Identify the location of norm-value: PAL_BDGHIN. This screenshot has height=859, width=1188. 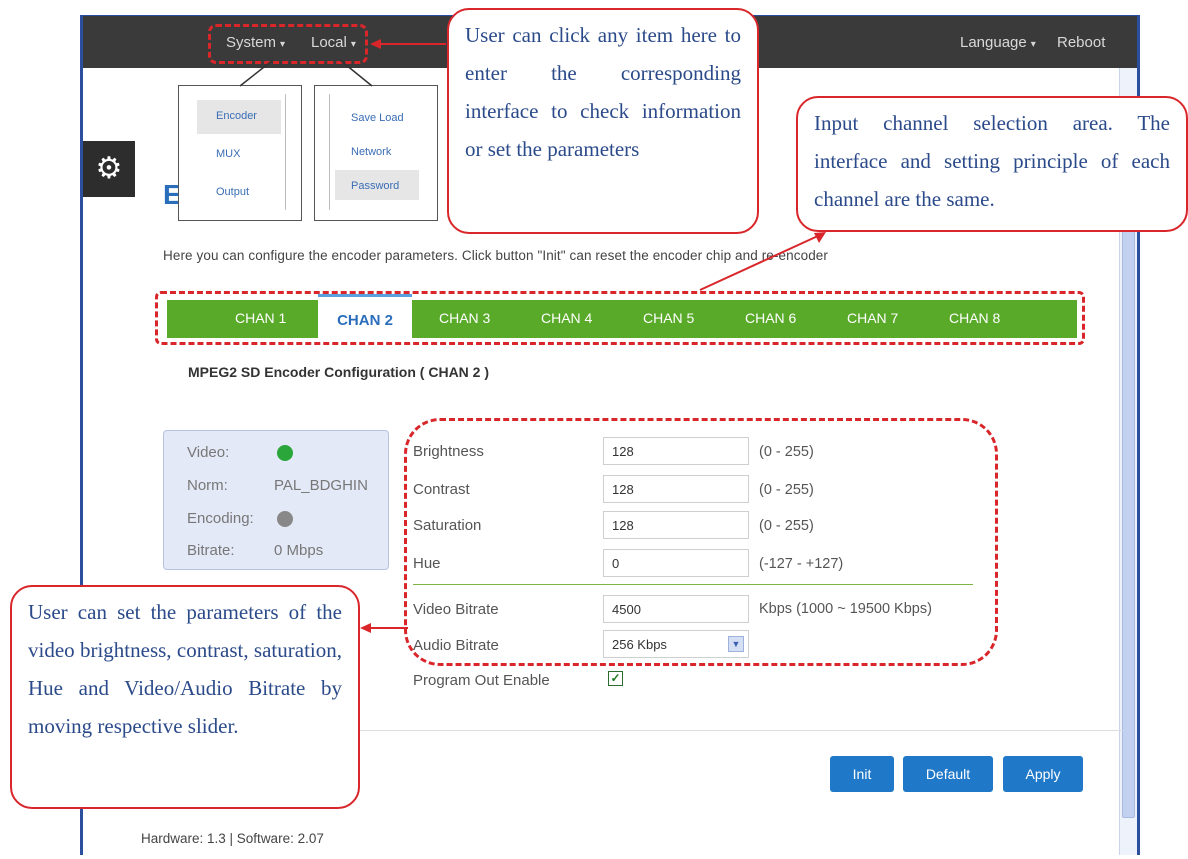
(321, 485).